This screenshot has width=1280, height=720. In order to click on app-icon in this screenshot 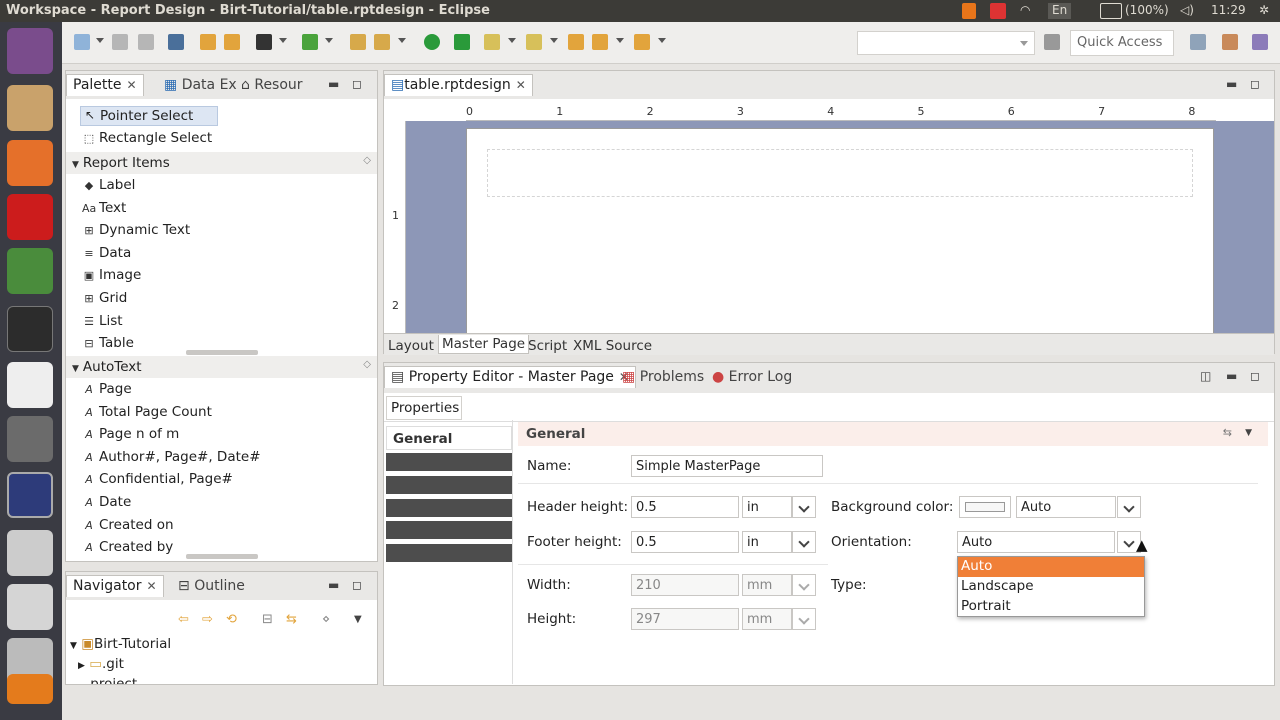, I will do `click(30, 689)`.